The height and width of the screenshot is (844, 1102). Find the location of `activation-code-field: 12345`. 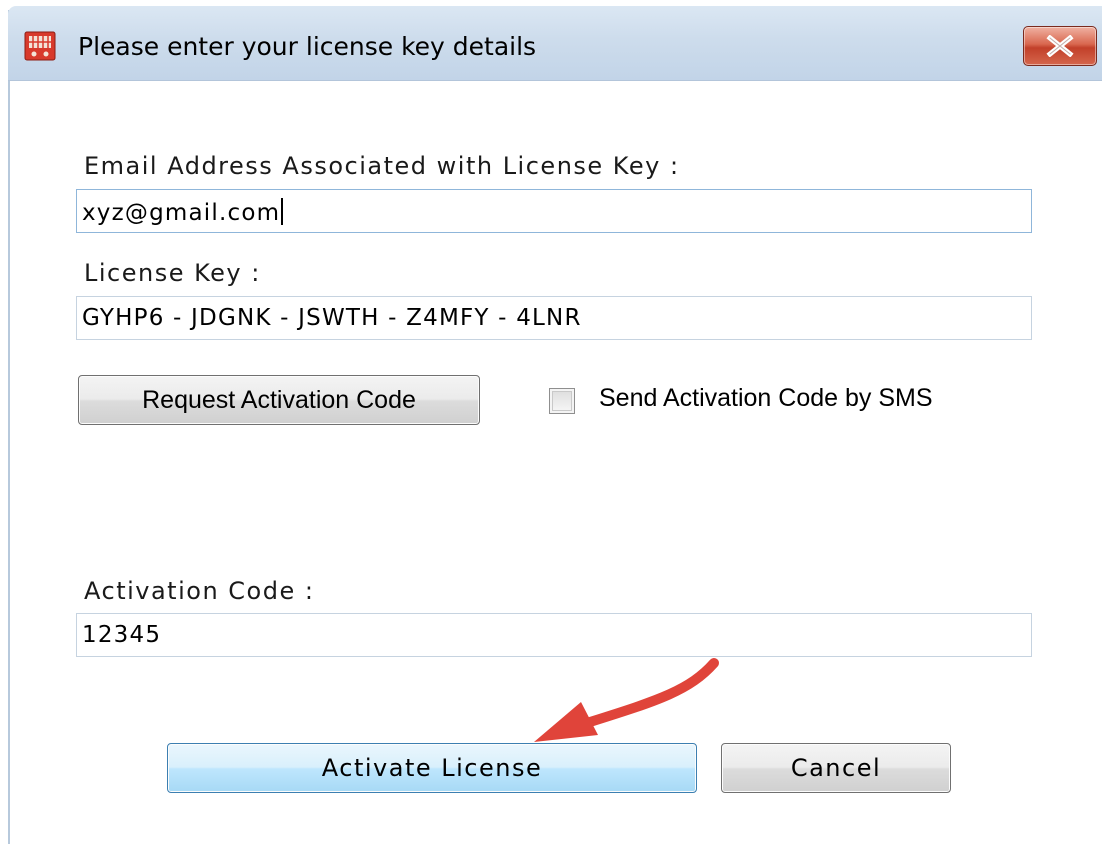

activation-code-field: 12345 is located at coordinates (554, 635).